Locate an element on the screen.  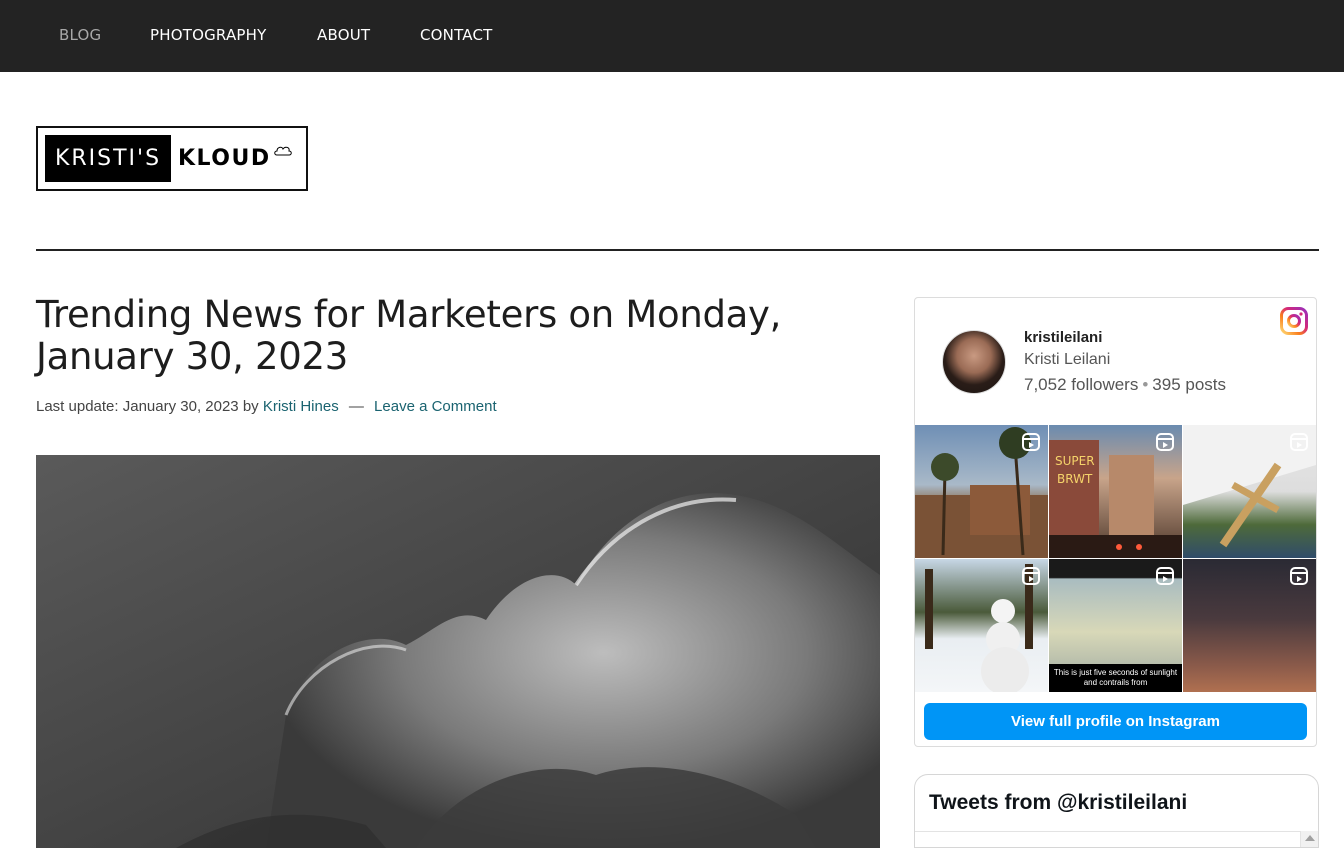
chevron-up-icon is located at coordinates (1310, 838).